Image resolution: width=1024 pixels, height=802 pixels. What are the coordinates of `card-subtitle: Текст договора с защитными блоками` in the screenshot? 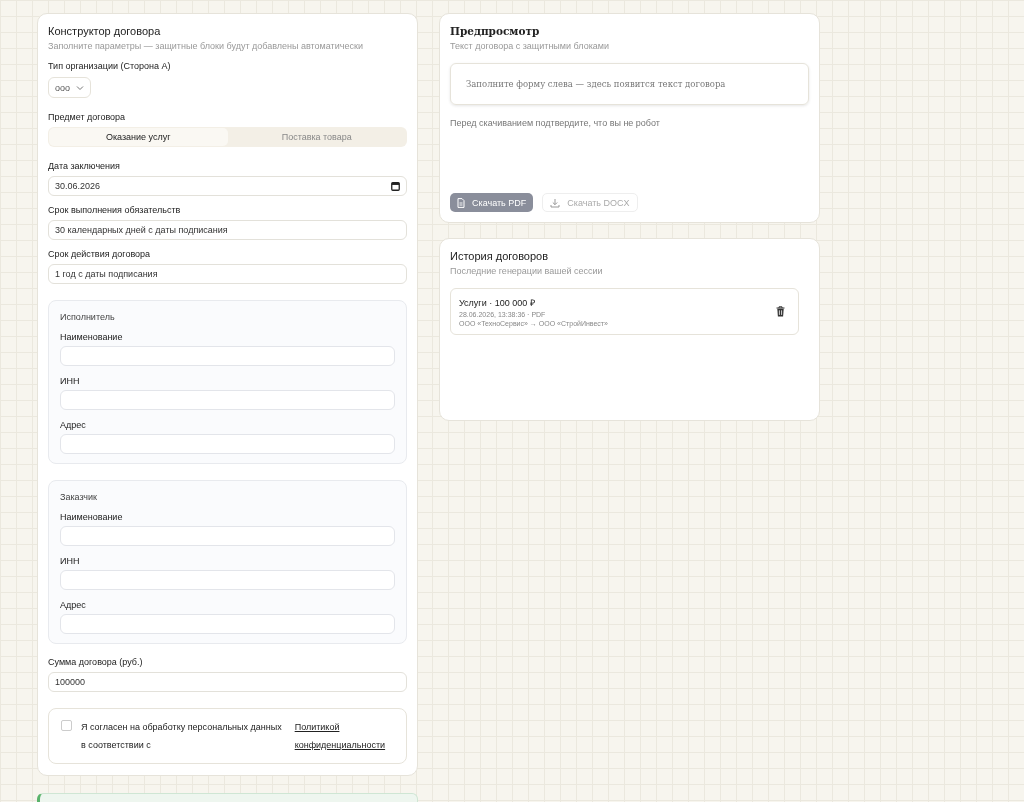 It's located at (530, 46).